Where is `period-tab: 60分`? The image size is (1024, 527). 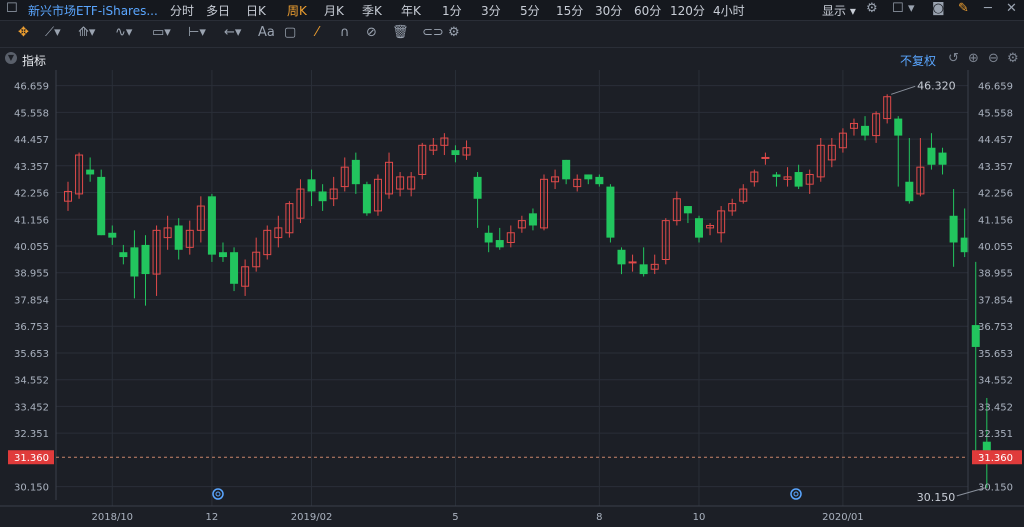 period-tab: 60分 is located at coordinates (647, 10).